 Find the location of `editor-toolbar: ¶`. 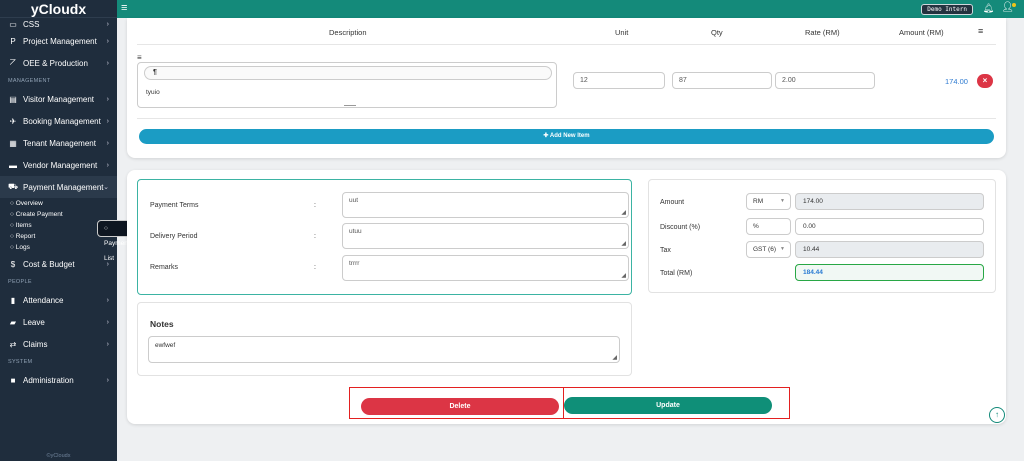

editor-toolbar: ¶ is located at coordinates (348, 73).